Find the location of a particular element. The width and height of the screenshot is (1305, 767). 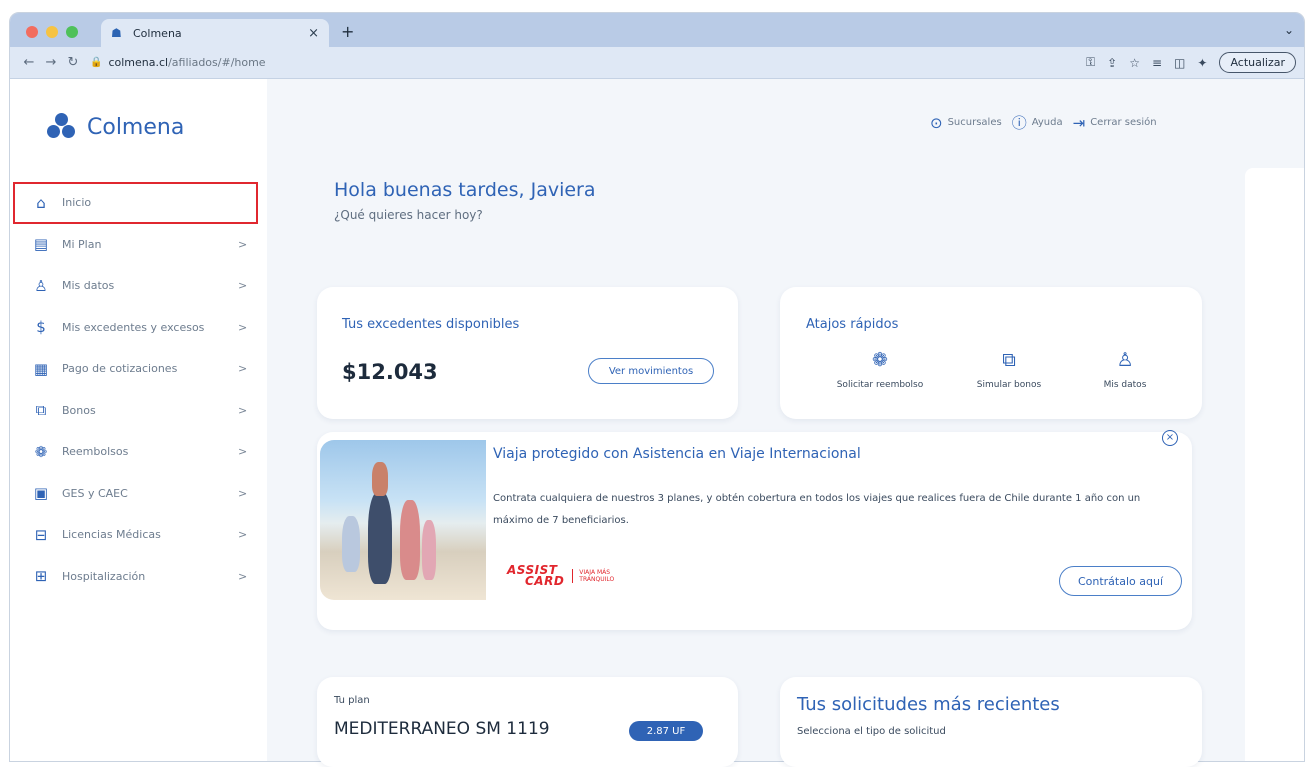

assist-tagline: VIAJA MÁS TRANQUILO is located at coordinates (593, 576).